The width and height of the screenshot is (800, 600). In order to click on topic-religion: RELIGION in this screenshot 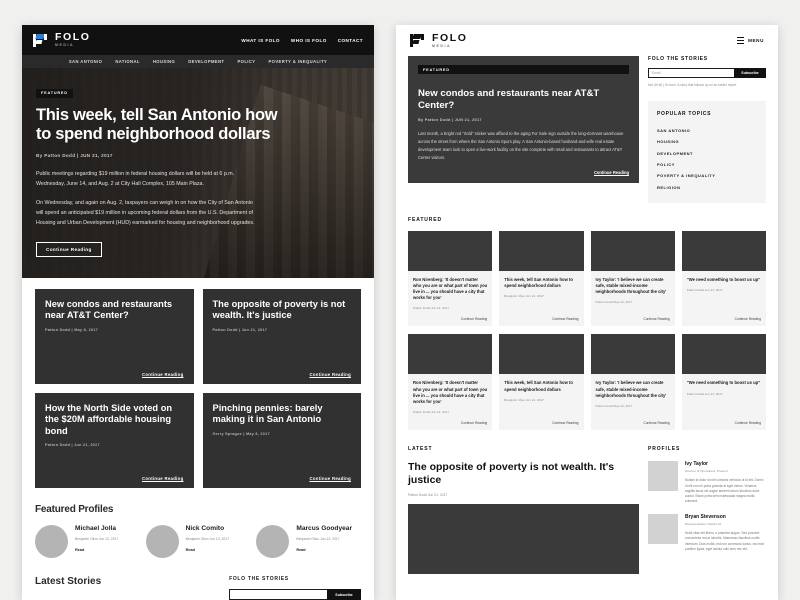, I will do `click(707, 187)`.